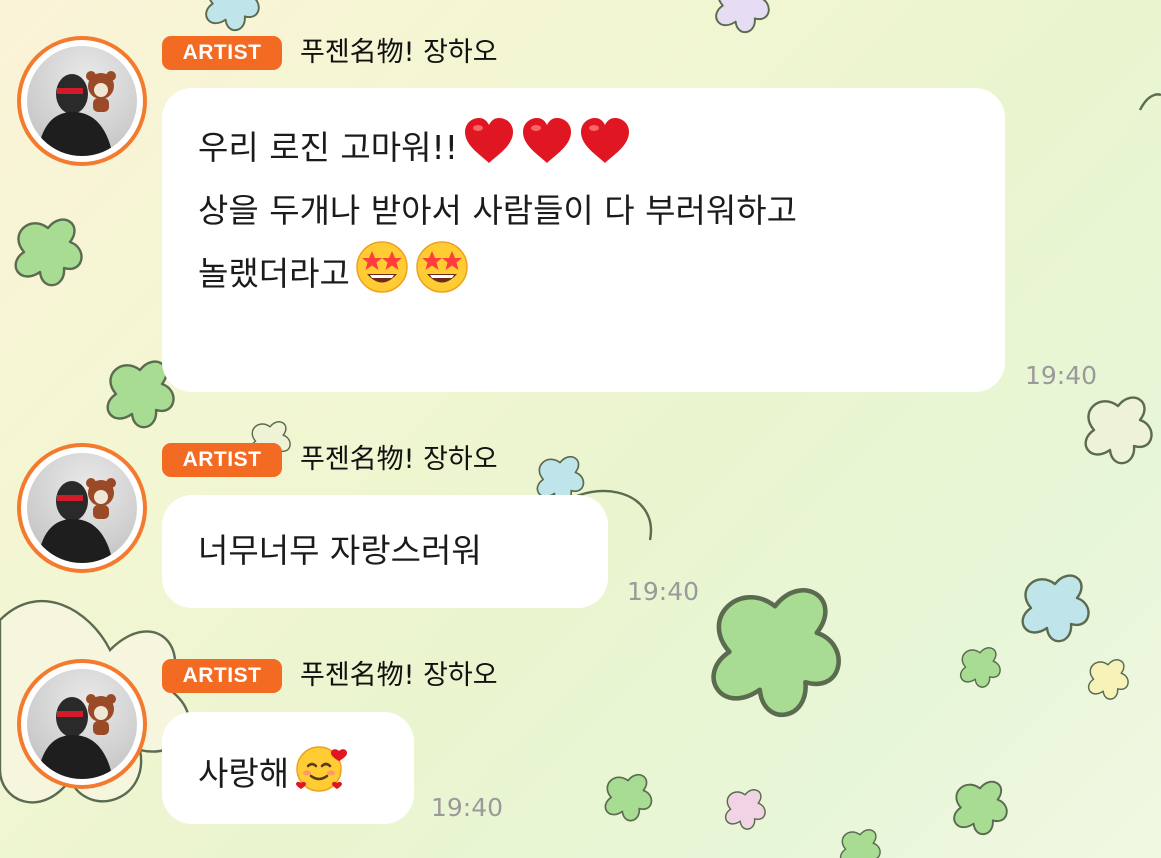  I want to click on message-line: 사랑해, so click(288, 775).